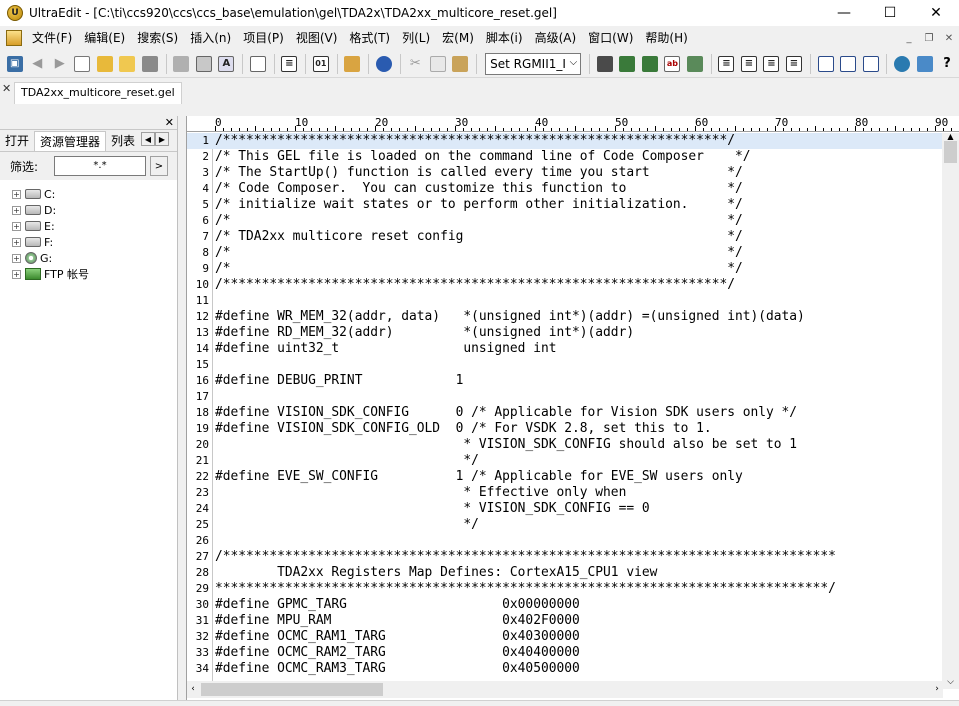 The height and width of the screenshot is (706, 959). I want to click on code-line: 34 #define OCMC_RAM3_TARG 0x40500000, so click(564, 669).